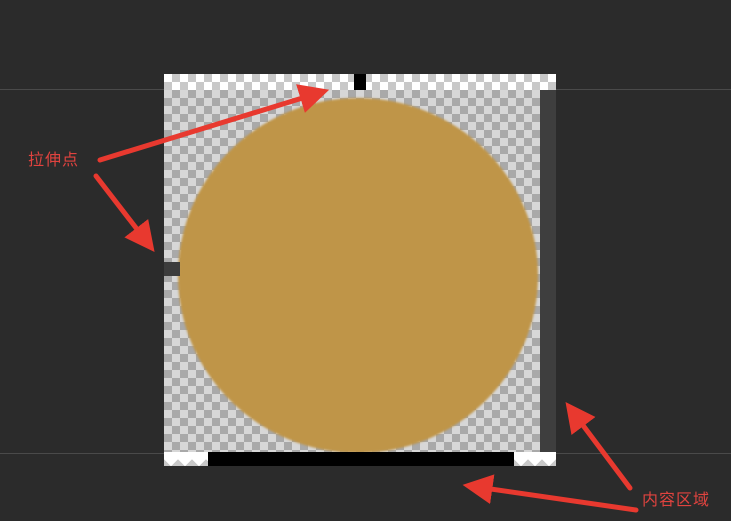 The image size is (731, 521). I want to click on arrow-to-bottom-content, so click(550, 493).